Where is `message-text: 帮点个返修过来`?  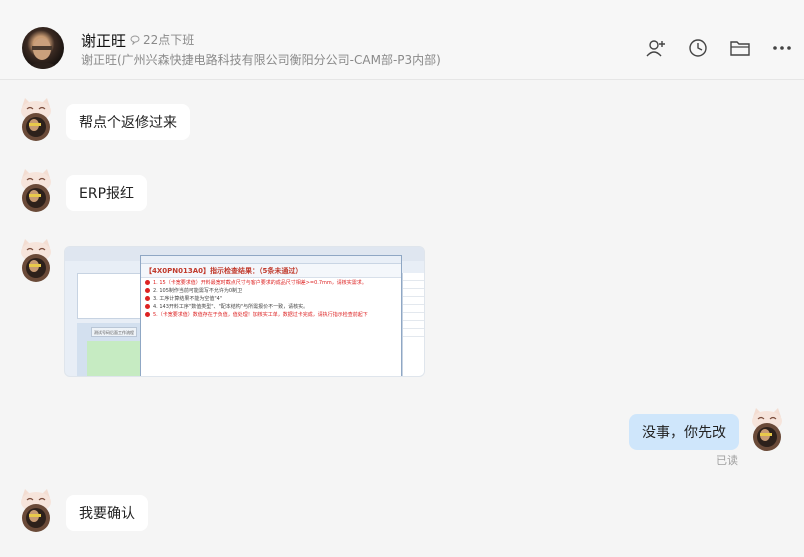 message-text: 帮点个返修过来 is located at coordinates (128, 123).